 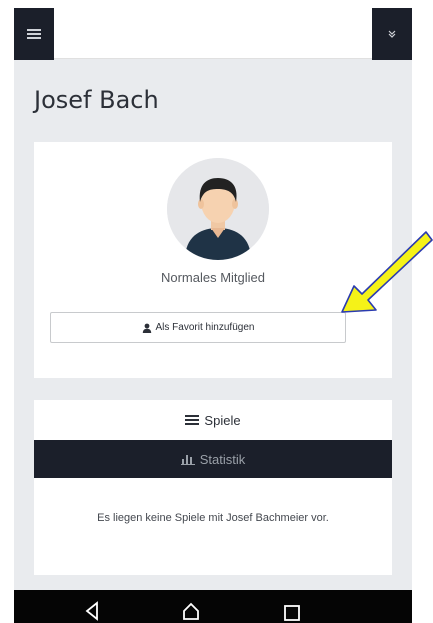 I want to click on user-icon, so click(x=146, y=328).